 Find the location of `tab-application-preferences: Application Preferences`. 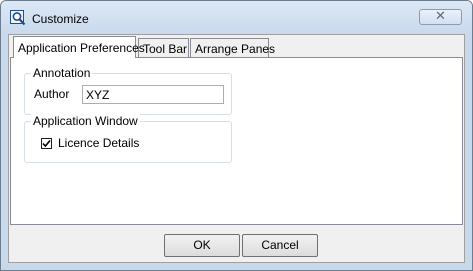

tab-application-preferences: Application Preferences is located at coordinates (79, 47).